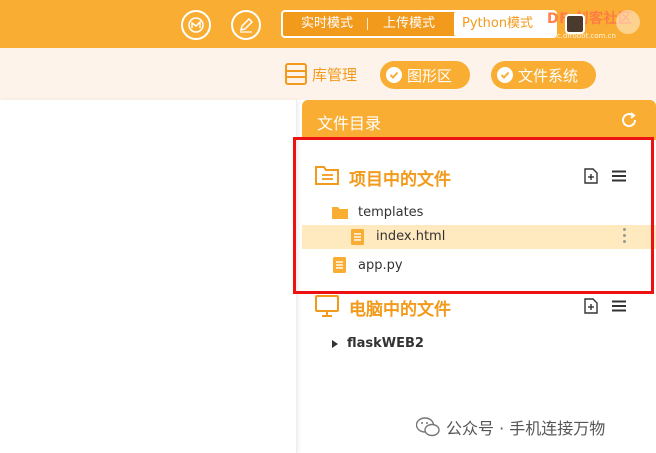 The width and height of the screenshot is (656, 453). What do you see at coordinates (619, 306) in the screenshot?
I see `menu-icon` at bounding box center [619, 306].